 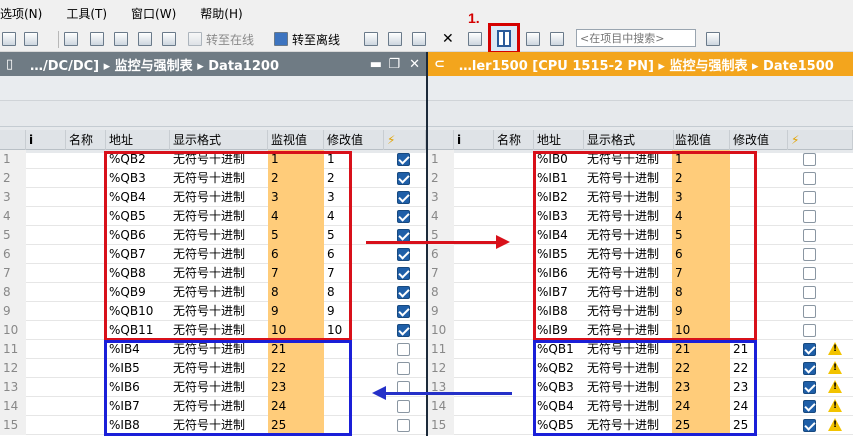 I want to click on accessible-devices-icon, so click(x=371, y=39).